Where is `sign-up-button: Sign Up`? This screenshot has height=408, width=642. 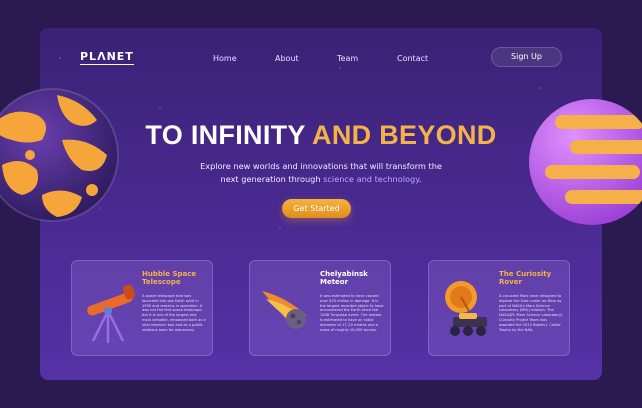 sign-up-button: Sign Up is located at coordinates (526, 57).